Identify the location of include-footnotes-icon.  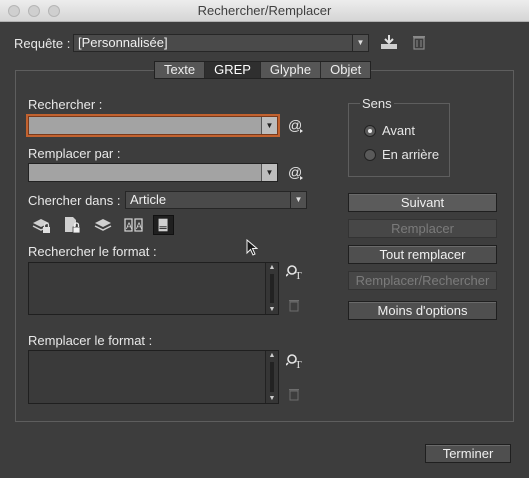
(163, 225).